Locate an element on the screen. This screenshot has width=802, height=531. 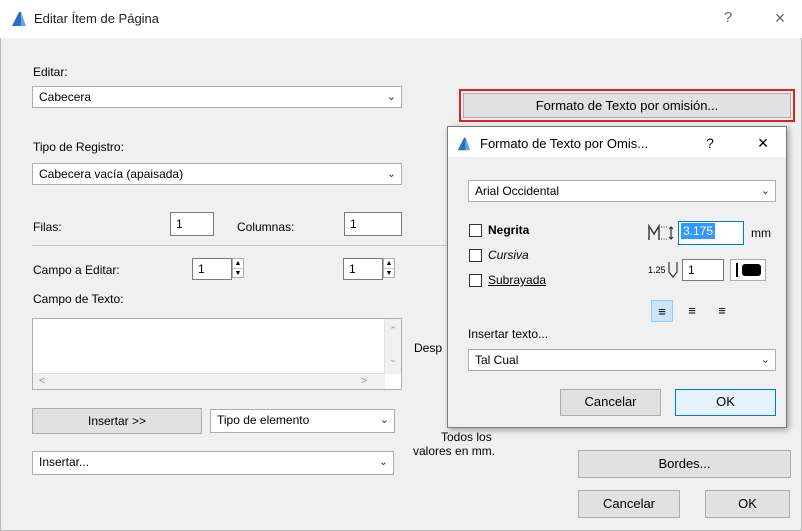
cancelar-button: Cancelar is located at coordinates (629, 504).